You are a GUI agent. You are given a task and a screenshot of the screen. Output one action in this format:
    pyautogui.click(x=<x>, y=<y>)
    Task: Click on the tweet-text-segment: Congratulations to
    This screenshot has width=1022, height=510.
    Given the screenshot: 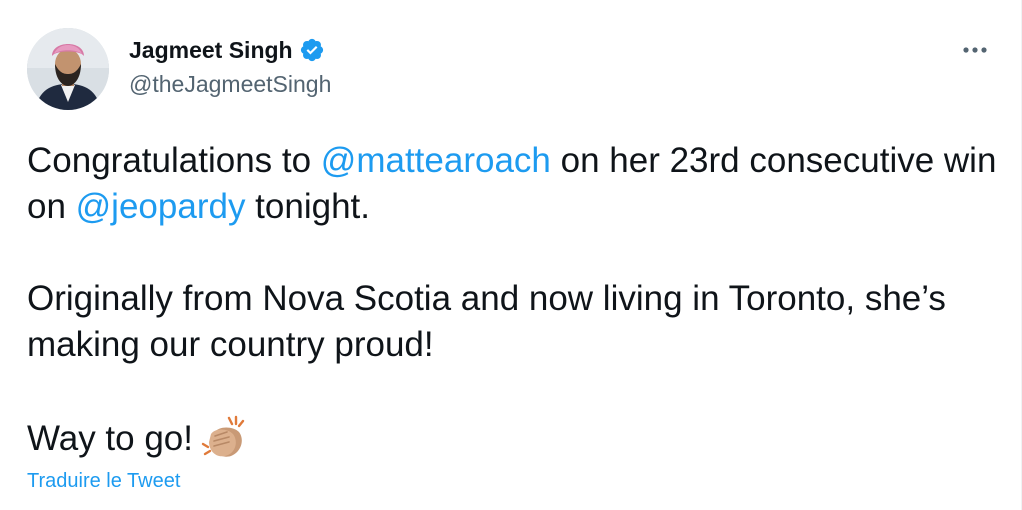 What is the action you would take?
    pyautogui.click(x=174, y=160)
    